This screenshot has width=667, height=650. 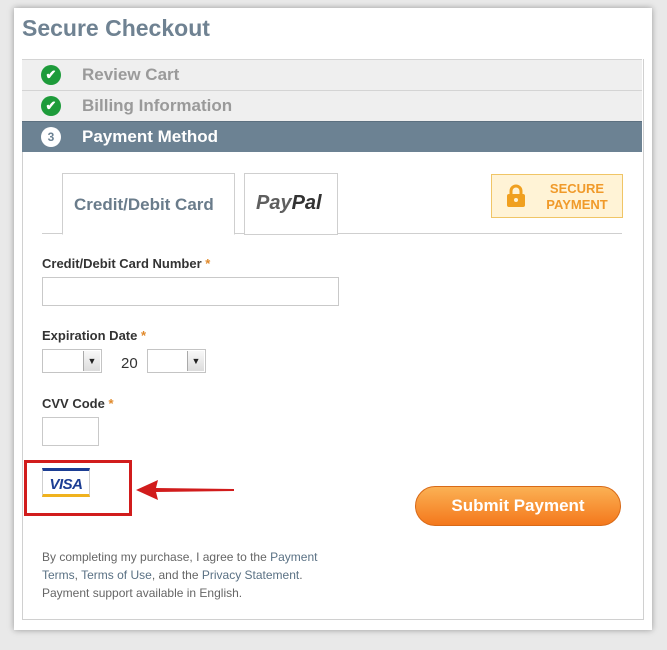 I want to click on step-label: Payment Method, so click(x=150, y=136).